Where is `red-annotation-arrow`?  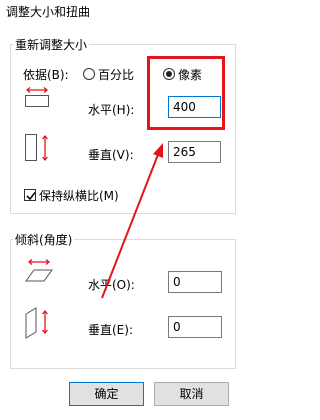 red-annotation-arrow is located at coordinates (132, 221).